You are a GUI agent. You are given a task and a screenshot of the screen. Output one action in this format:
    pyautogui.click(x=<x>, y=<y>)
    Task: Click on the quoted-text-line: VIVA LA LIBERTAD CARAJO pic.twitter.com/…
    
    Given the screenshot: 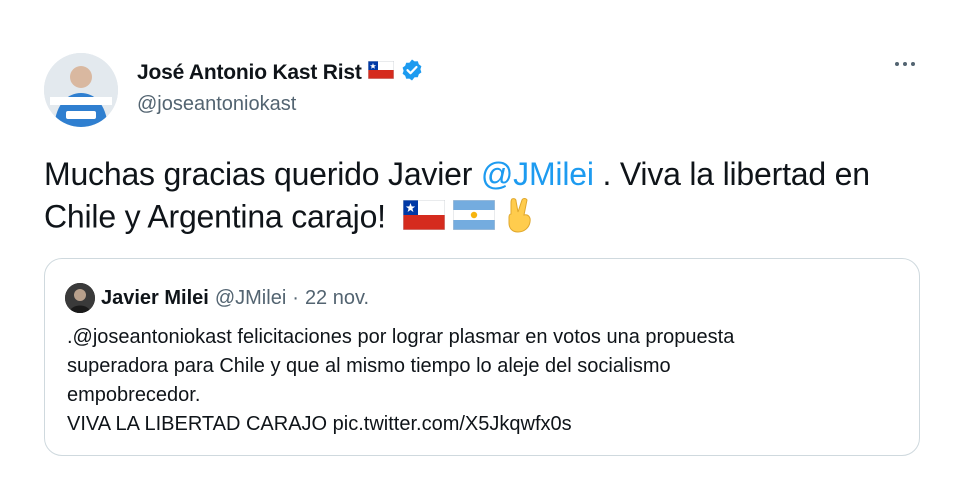 What is the action you would take?
    pyautogui.click(x=319, y=424)
    